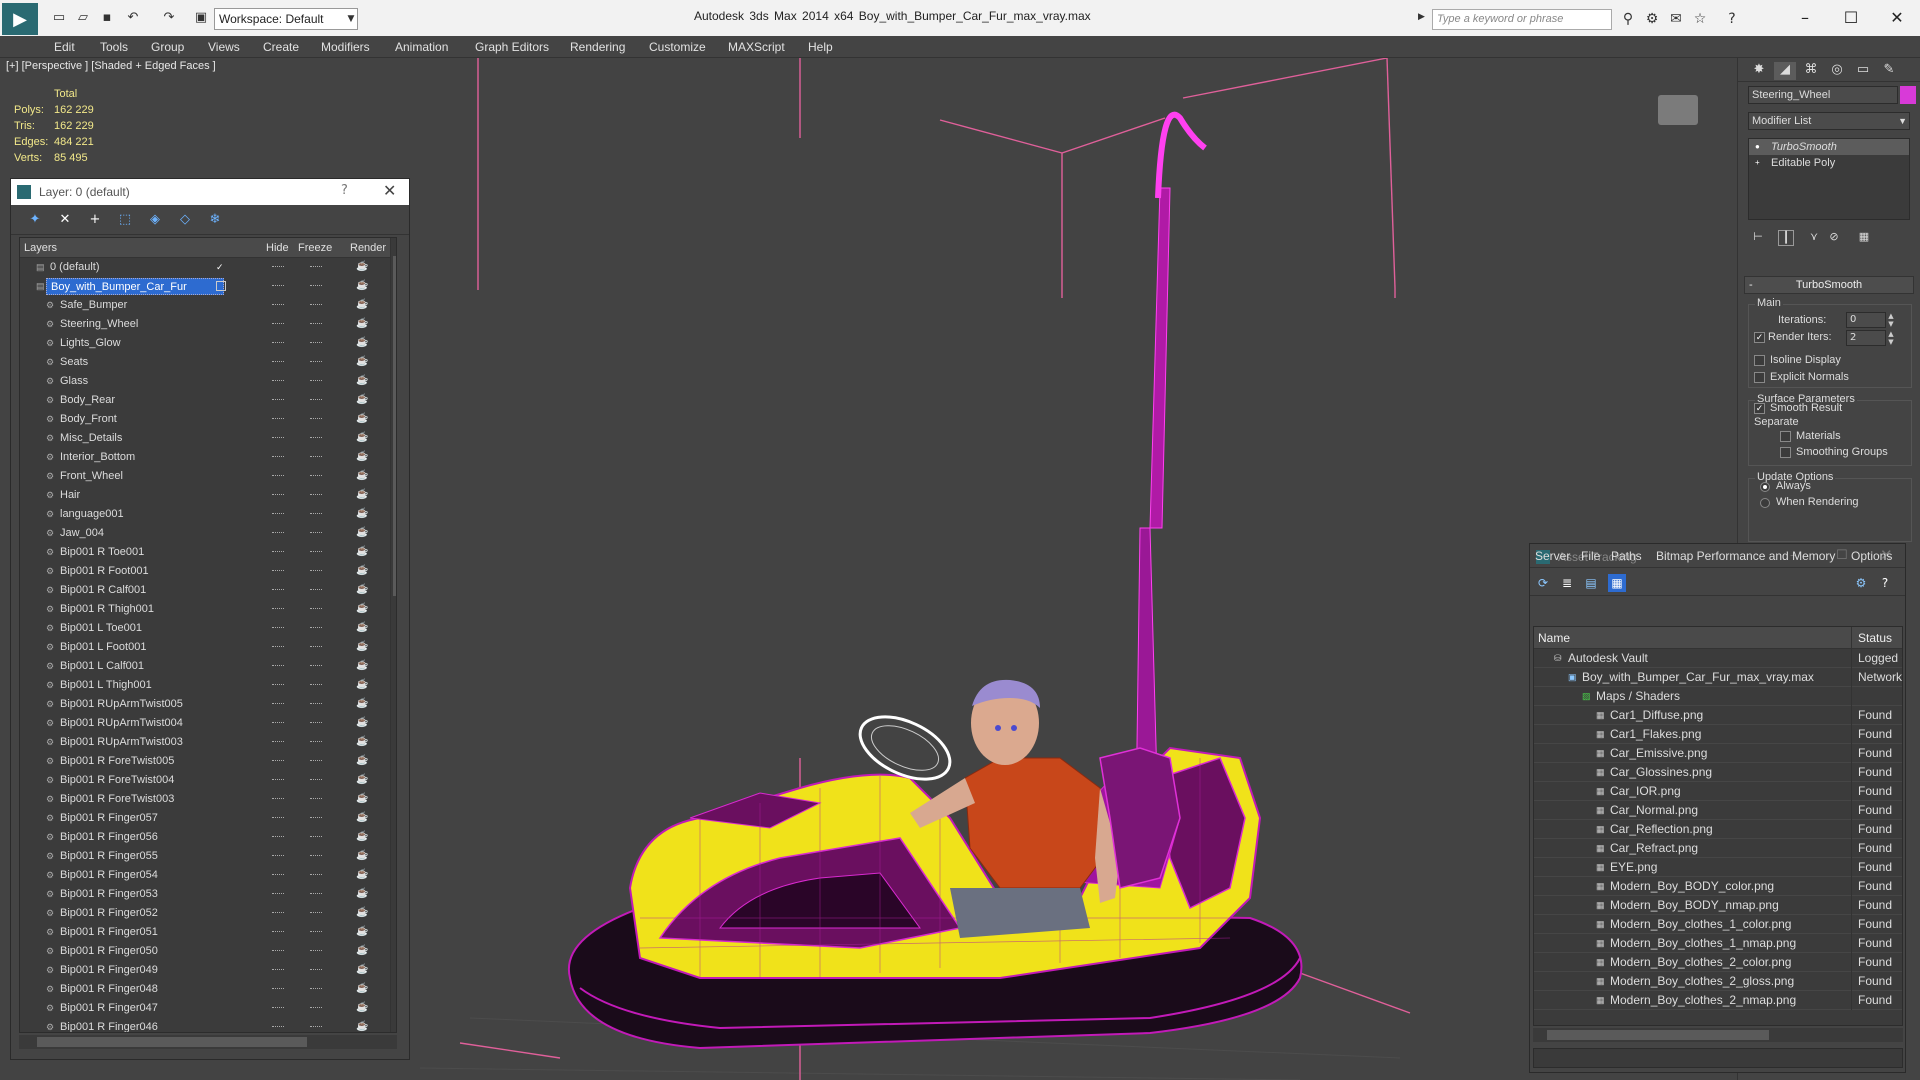  What do you see at coordinates (59, 18) in the screenshot?
I see `new-file-icon: ▭` at bounding box center [59, 18].